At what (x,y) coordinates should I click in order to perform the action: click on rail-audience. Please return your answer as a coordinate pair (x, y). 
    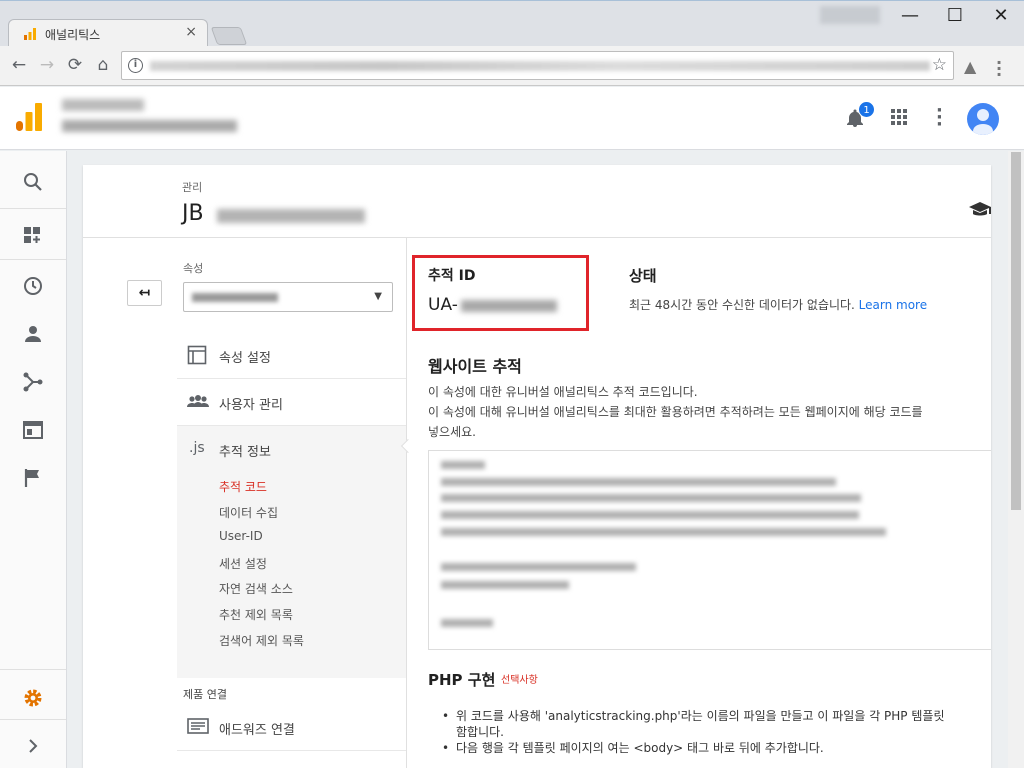
    Looking at the image, I should click on (33, 333).